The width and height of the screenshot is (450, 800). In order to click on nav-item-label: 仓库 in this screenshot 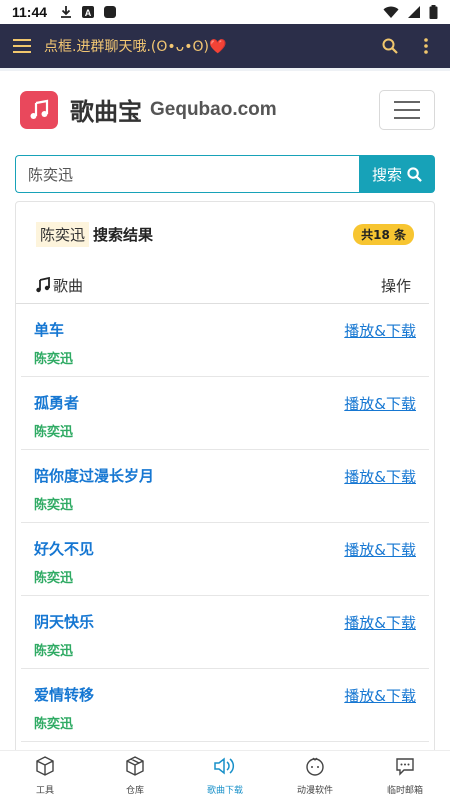, I will do `click(134, 791)`.